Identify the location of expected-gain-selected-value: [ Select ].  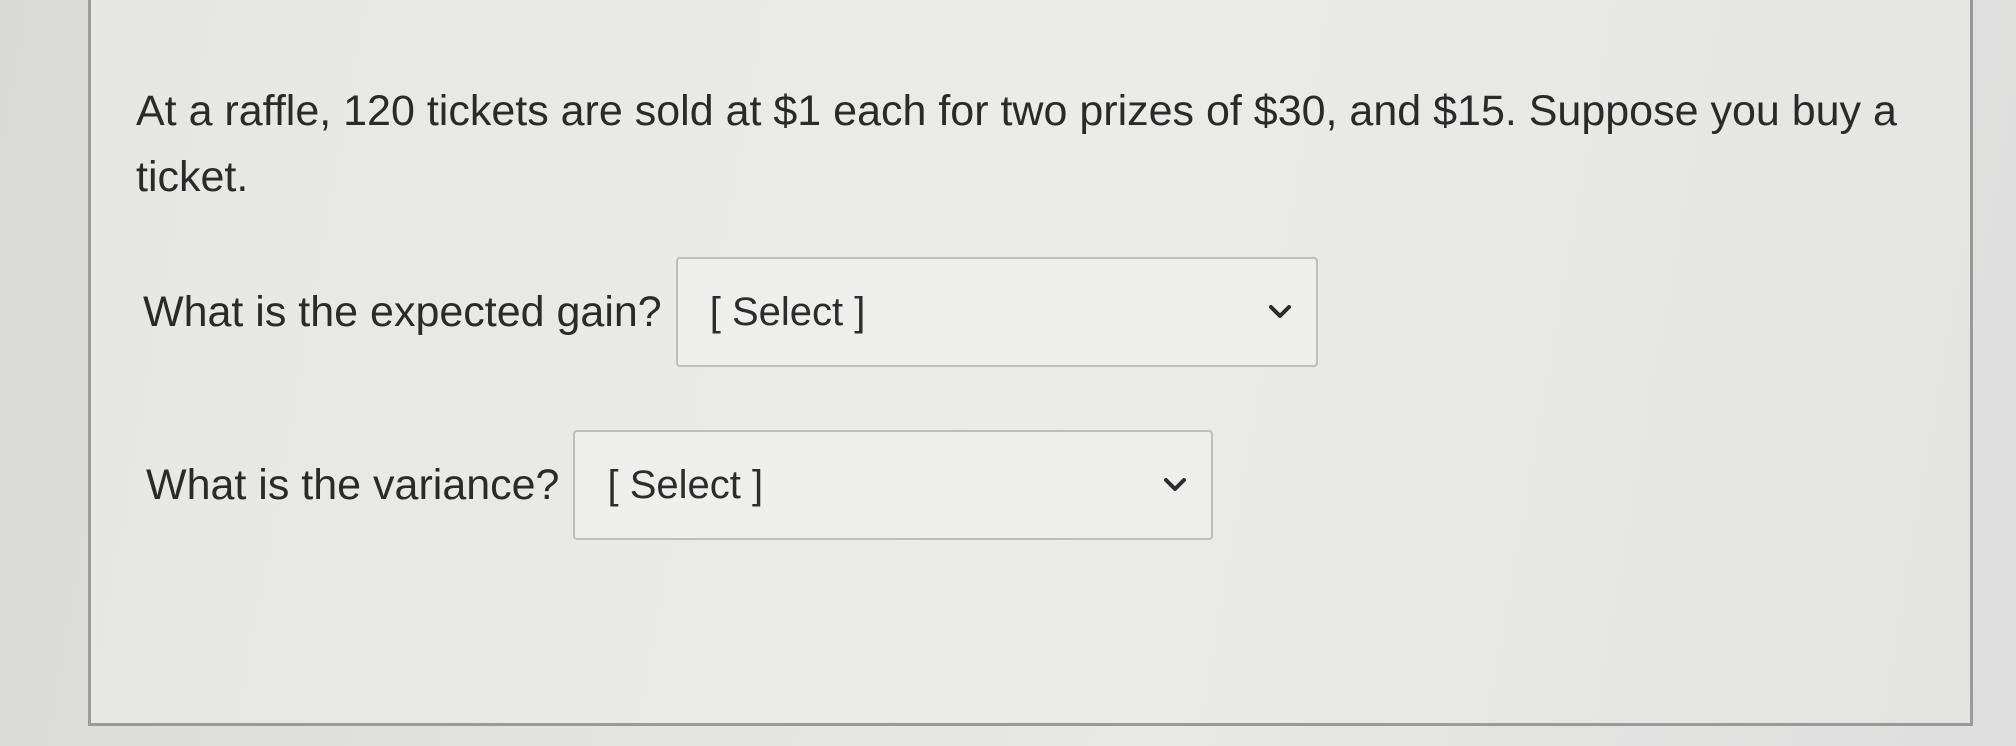
(787, 311).